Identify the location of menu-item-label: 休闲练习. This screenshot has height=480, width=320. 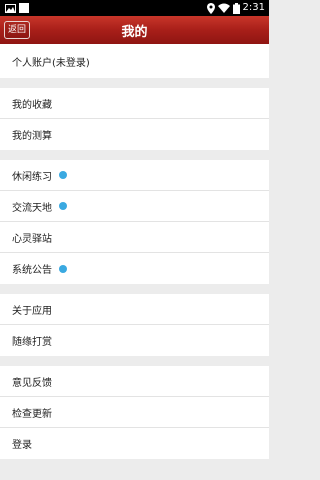
(32, 177).